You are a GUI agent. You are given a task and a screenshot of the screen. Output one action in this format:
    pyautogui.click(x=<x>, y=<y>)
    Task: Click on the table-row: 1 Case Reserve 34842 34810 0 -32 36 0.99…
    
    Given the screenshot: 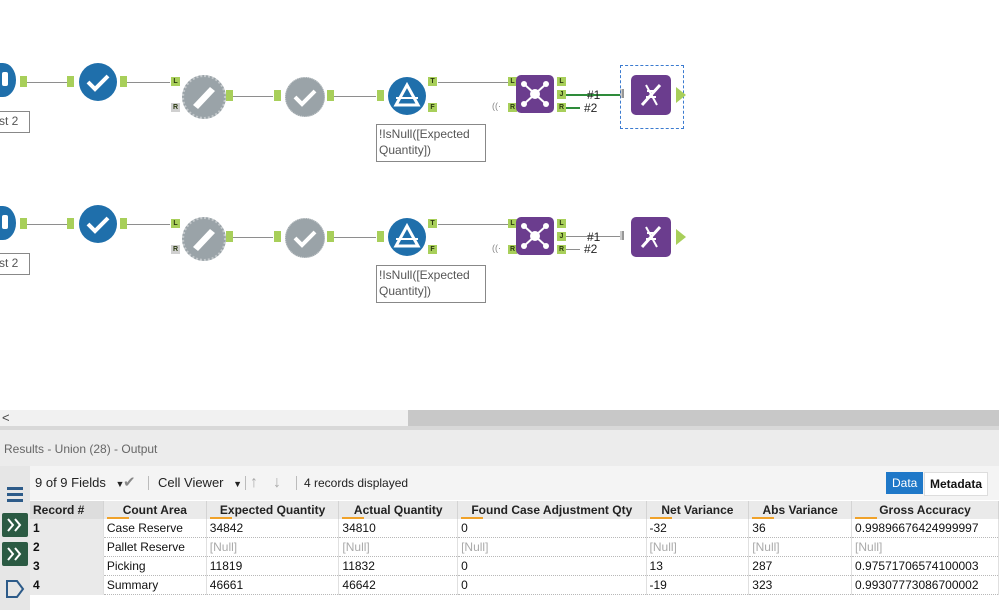 What is the action you would take?
    pyautogui.click(x=514, y=528)
    